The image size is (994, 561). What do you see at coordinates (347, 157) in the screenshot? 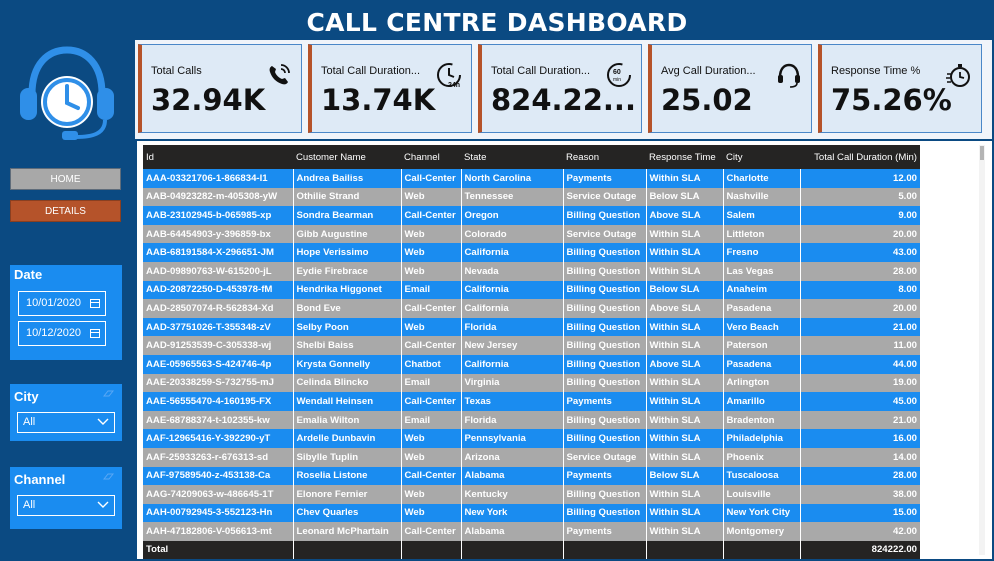
I see `column-header-customer-name: Customer Name` at bounding box center [347, 157].